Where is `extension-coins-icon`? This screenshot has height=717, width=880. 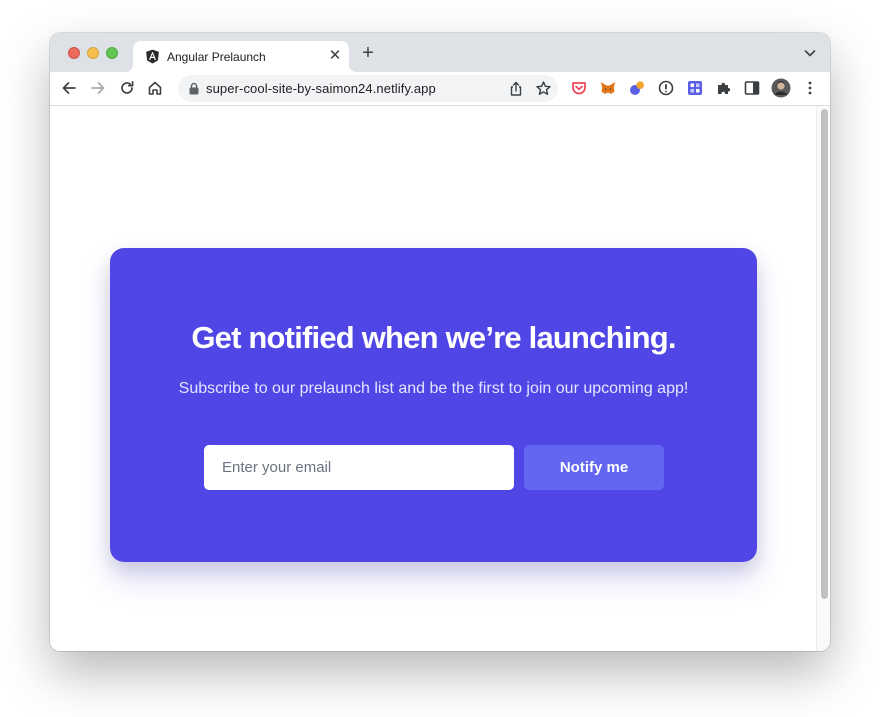 extension-coins-icon is located at coordinates (637, 88).